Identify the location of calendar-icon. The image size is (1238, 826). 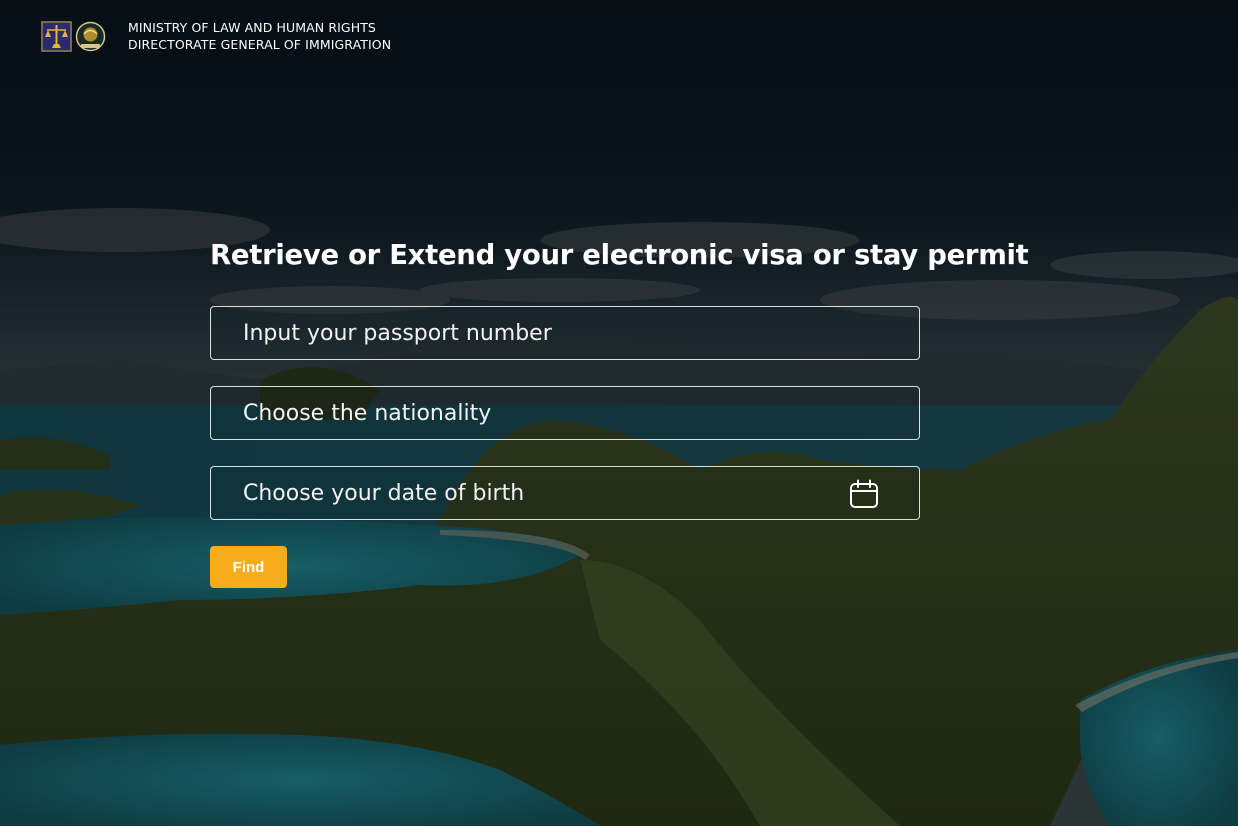
(864, 494).